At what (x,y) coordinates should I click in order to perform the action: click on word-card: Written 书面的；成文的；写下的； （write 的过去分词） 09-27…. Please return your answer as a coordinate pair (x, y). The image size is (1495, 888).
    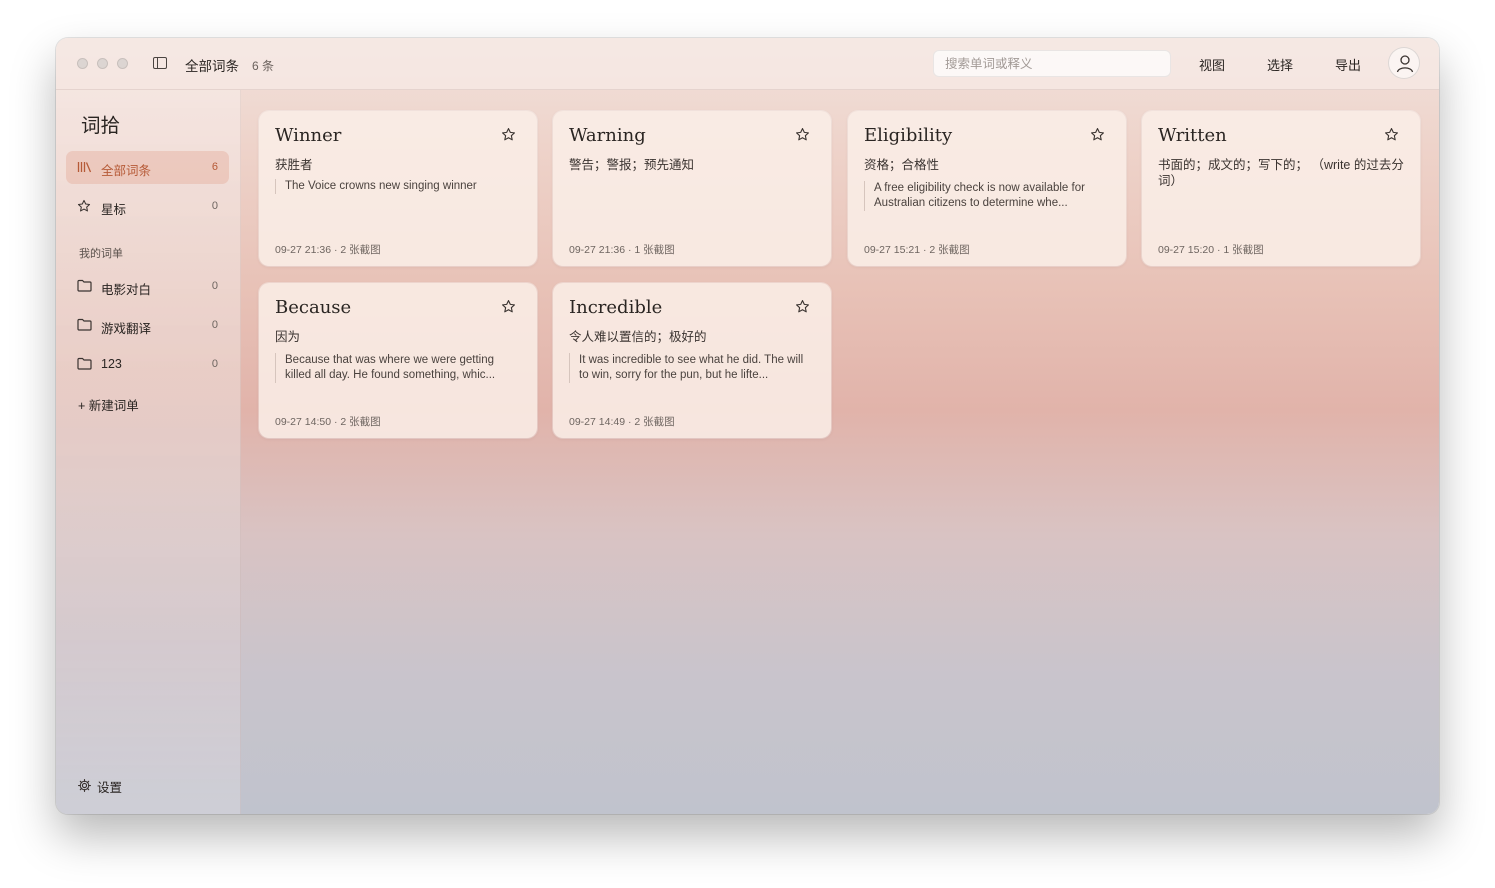
    Looking at the image, I should click on (1281, 188).